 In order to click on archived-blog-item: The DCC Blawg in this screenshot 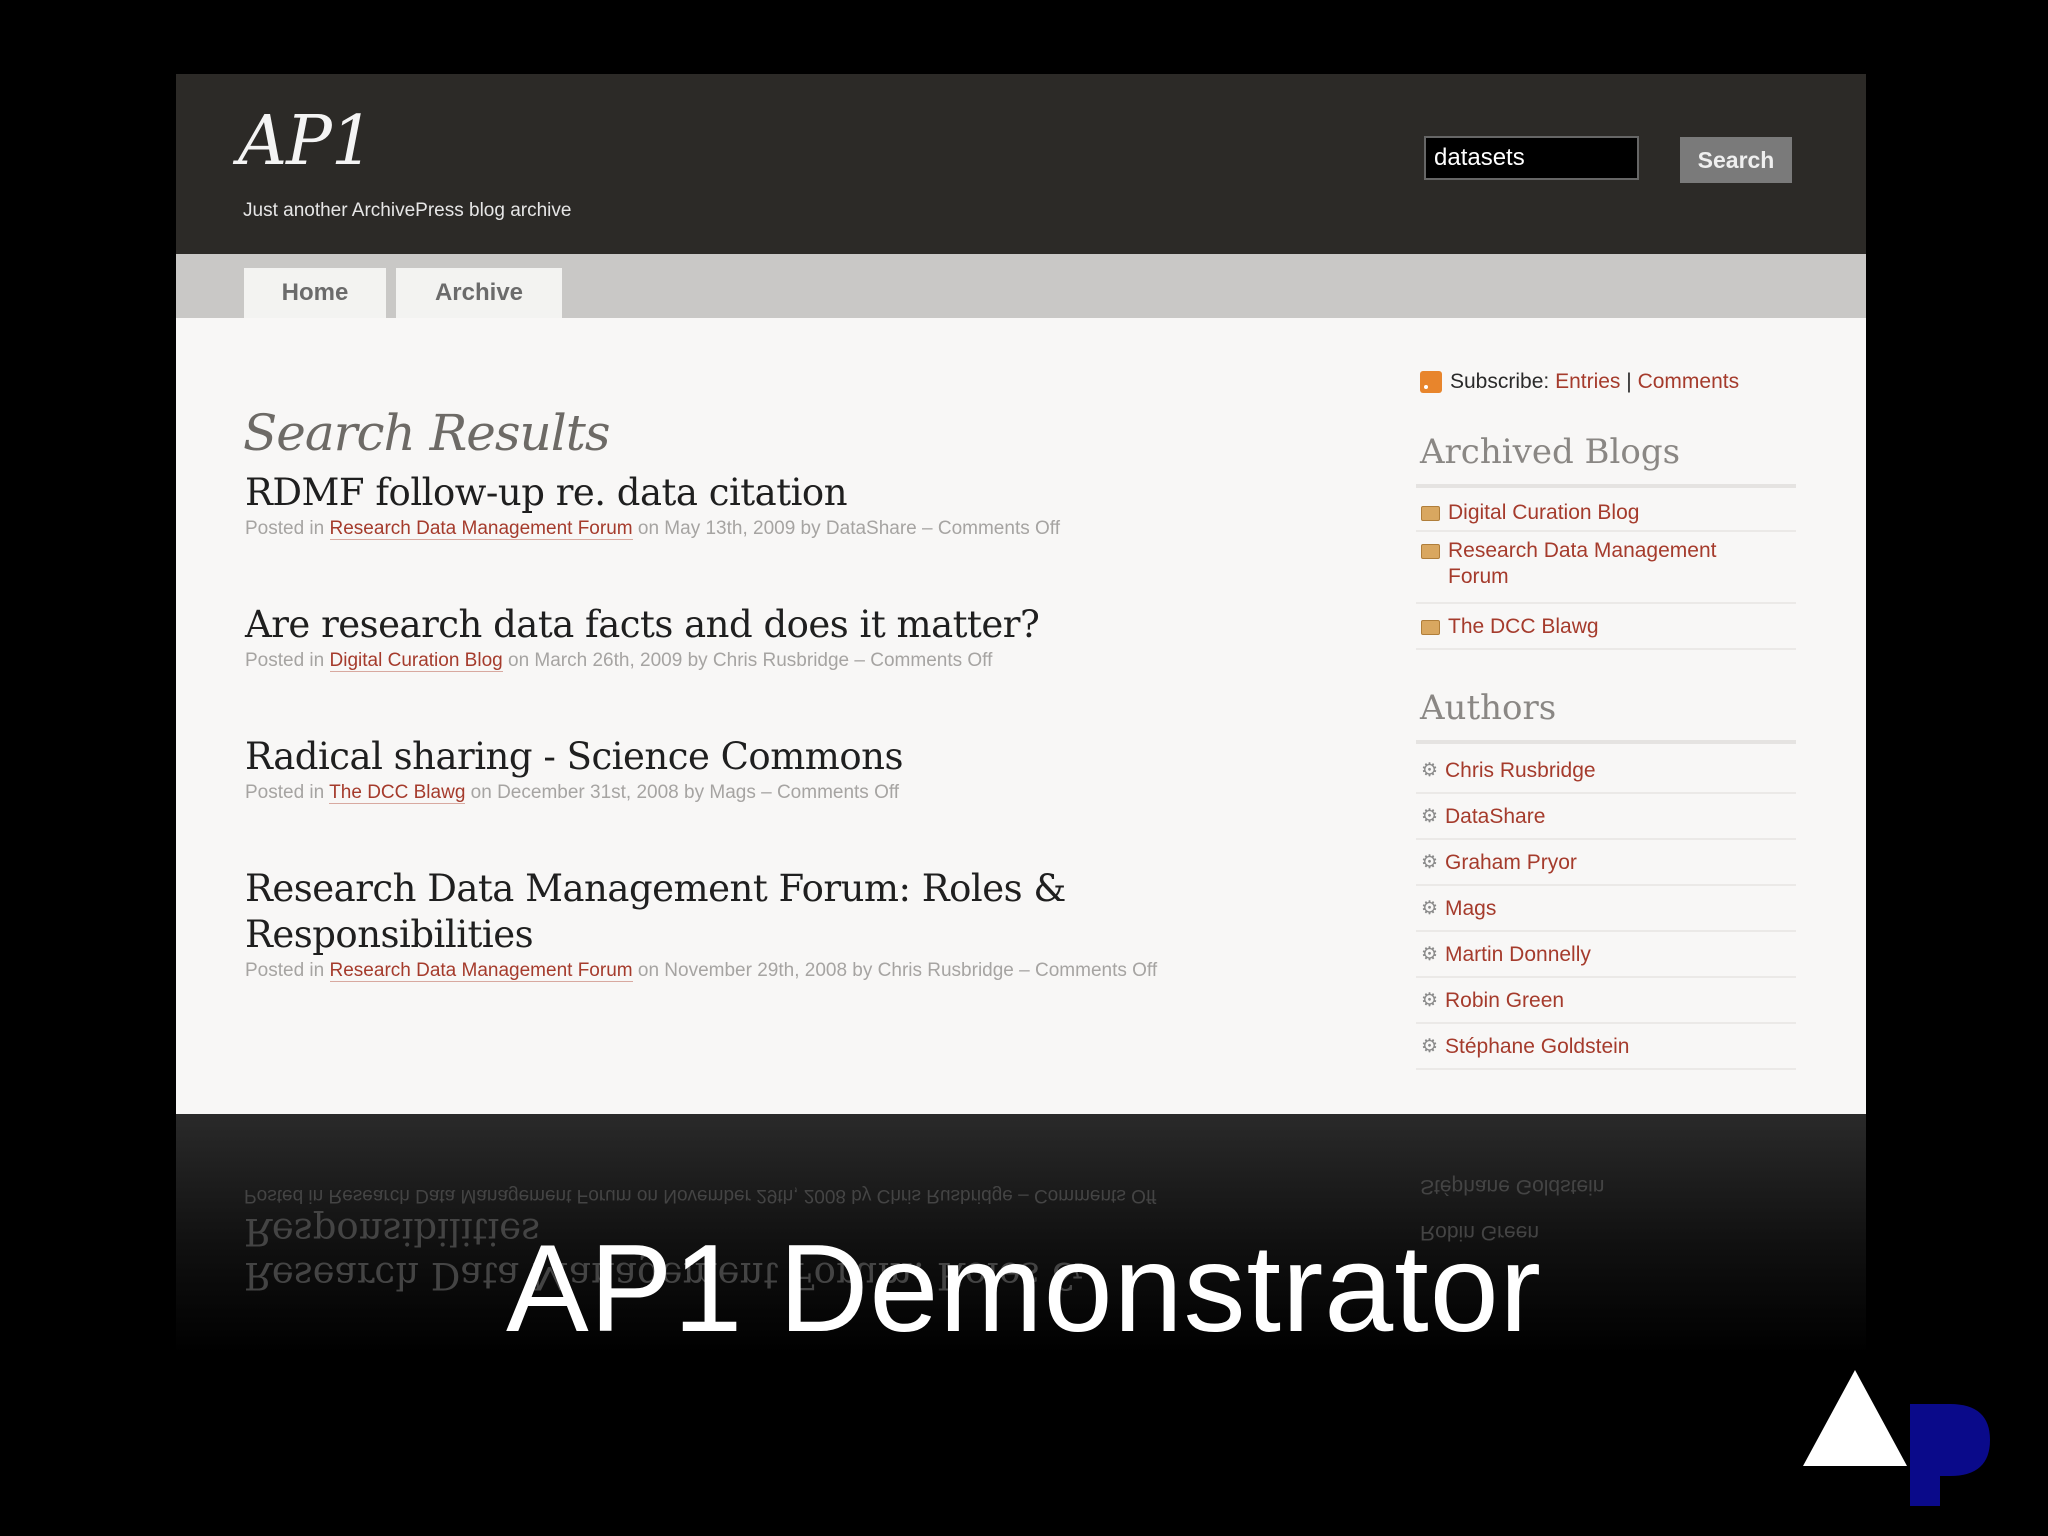, I will do `click(1606, 627)`.